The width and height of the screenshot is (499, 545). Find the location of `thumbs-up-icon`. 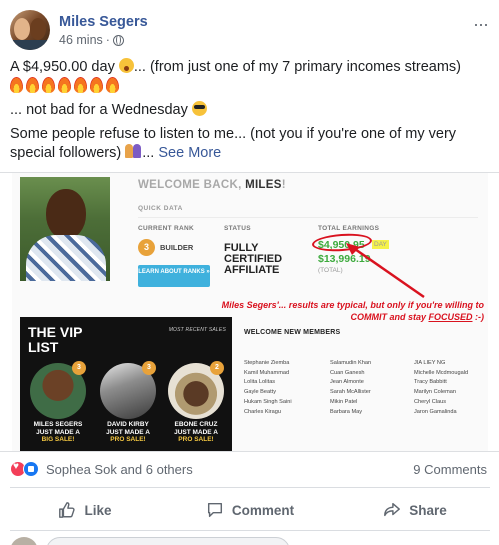

thumbs-up-icon is located at coordinates (67, 510).